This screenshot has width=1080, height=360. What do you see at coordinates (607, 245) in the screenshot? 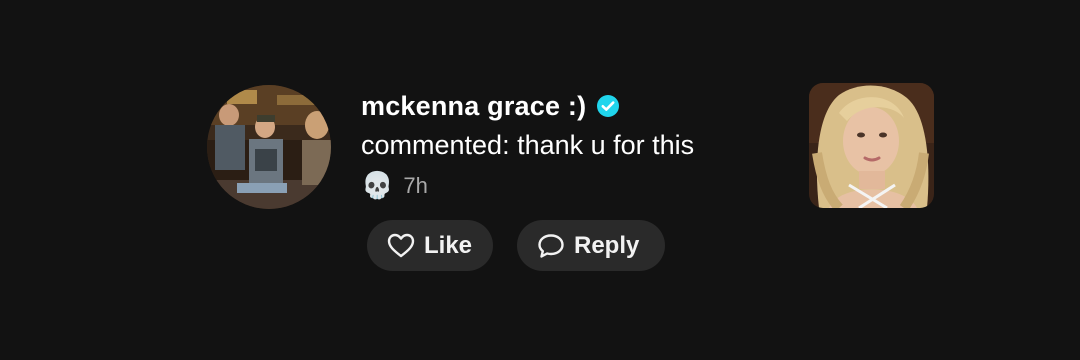
I see `reply-label: Reply` at bounding box center [607, 245].